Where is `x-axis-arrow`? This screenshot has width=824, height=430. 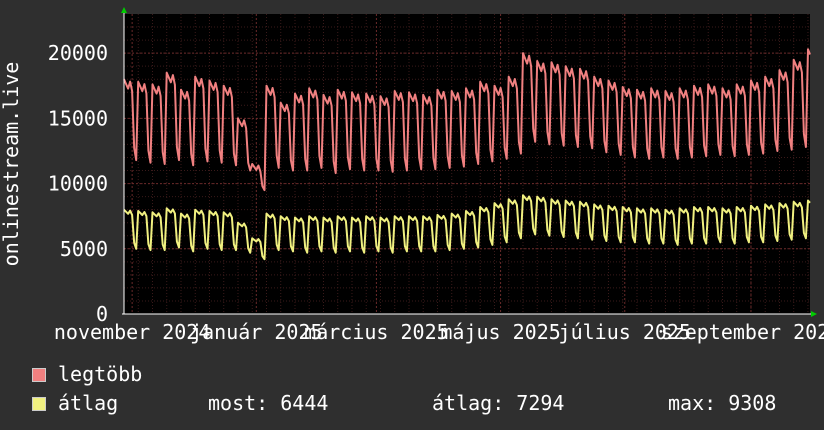
x-axis-arrow is located at coordinates (814, 314).